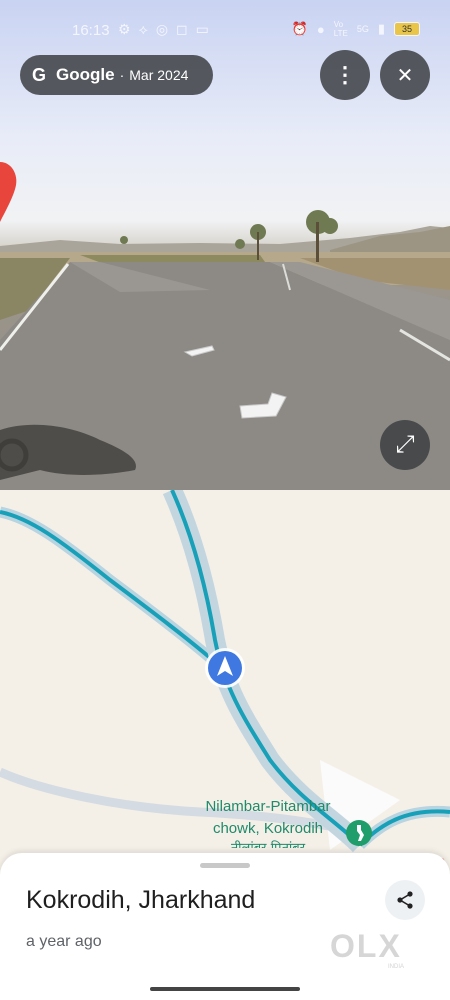 This screenshot has width=450, height=1000. Describe the element at coordinates (182, 29) in the screenshot. I see `instagram-icon: ◻` at that location.